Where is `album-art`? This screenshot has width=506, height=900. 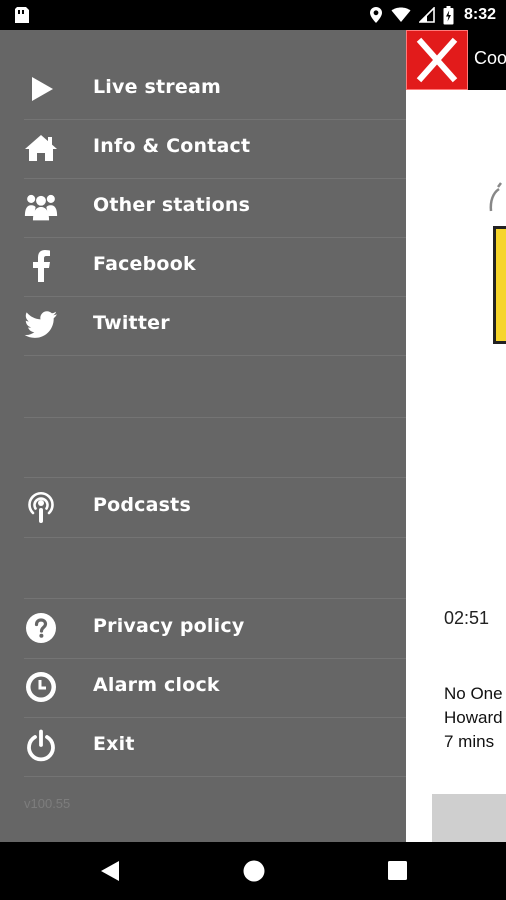 album-art is located at coordinates (499, 285).